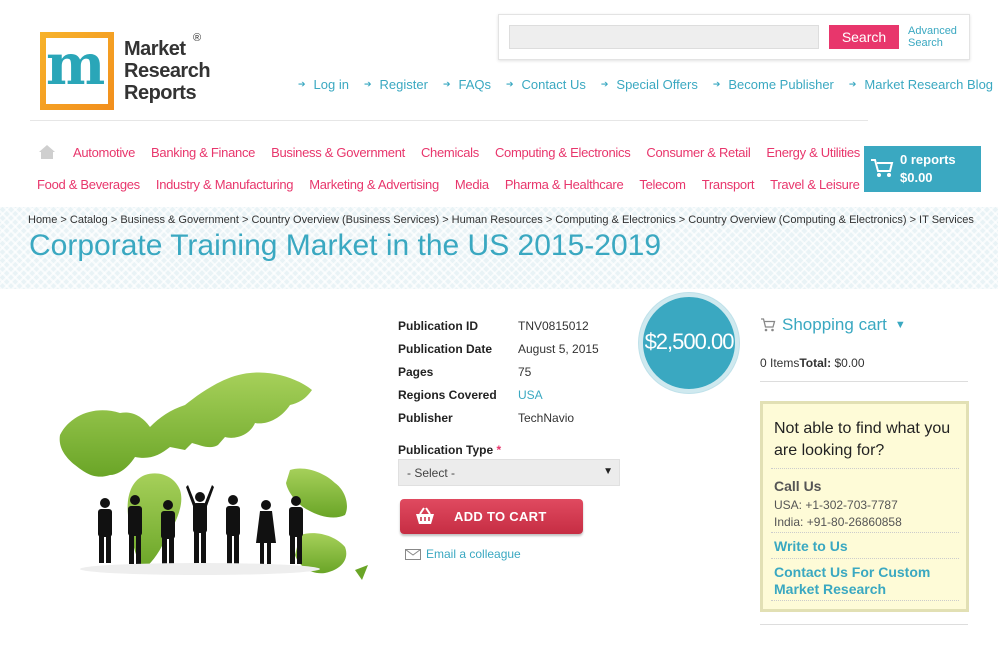  Describe the element at coordinates (77, 71) in the screenshot. I see `logo-mark: m` at that location.